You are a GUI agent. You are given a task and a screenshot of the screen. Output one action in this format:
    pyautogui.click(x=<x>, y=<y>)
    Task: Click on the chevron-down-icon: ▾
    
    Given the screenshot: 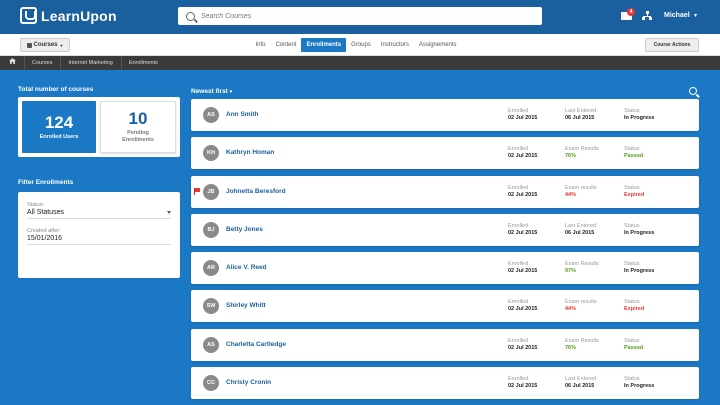 What is the action you would take?
    pyautogui.click(x=695, y=15)
    